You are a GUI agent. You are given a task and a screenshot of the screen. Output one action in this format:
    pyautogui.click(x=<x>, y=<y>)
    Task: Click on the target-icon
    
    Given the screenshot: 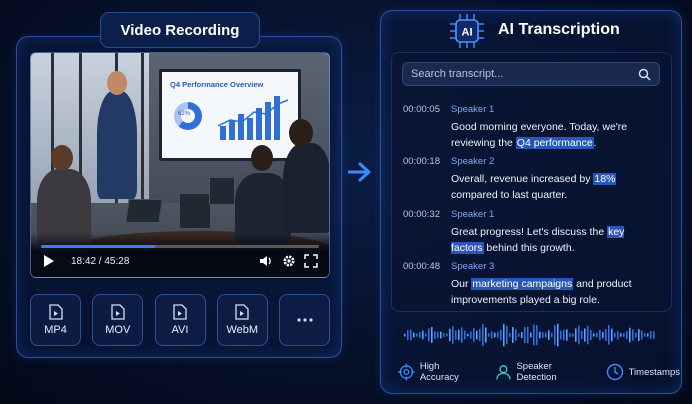 What is the action you would take?
    pyautogui.click(x=406, y=372)
    